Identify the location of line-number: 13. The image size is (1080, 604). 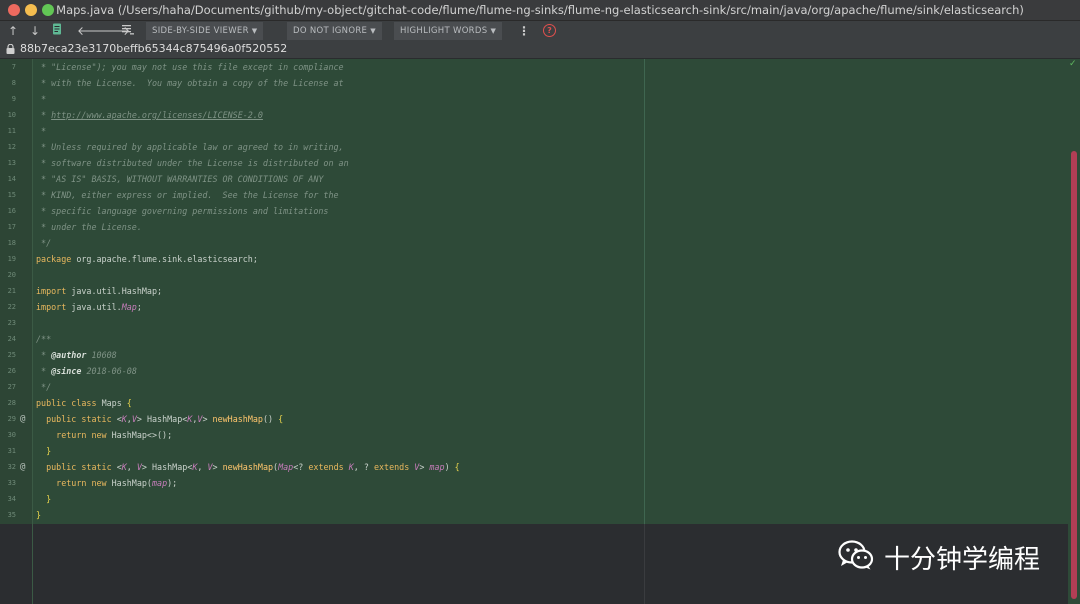
(11, 163).